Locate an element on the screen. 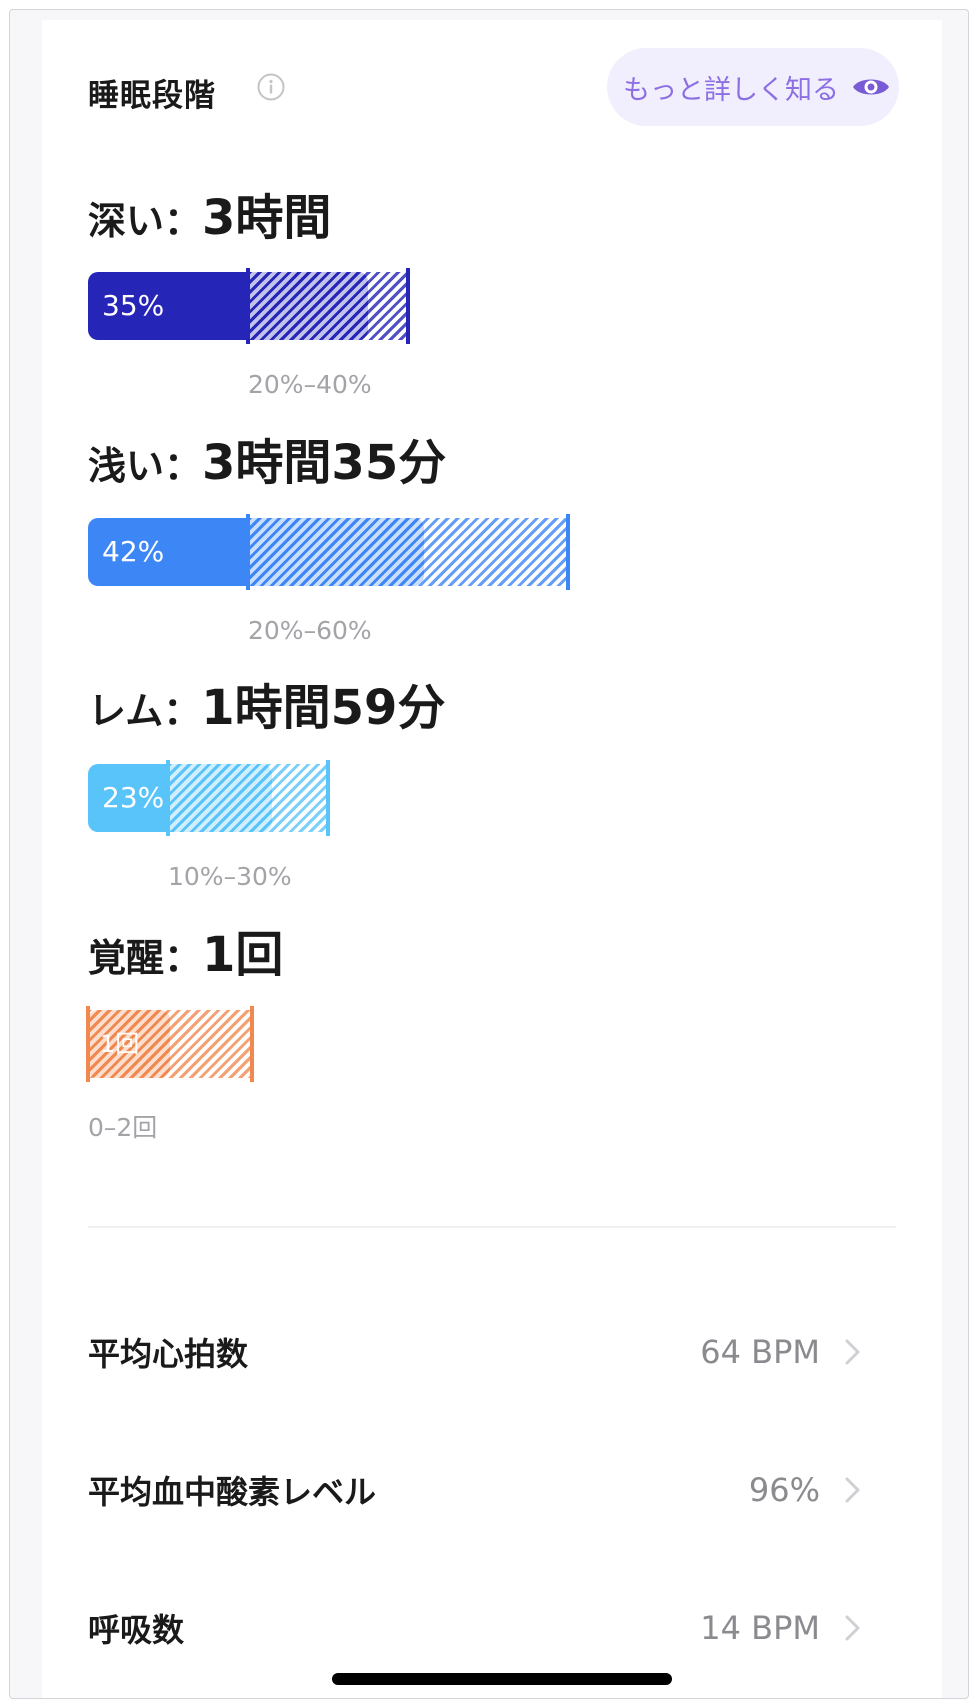  stage-percent: 35% is located at coordinates (133, 305).